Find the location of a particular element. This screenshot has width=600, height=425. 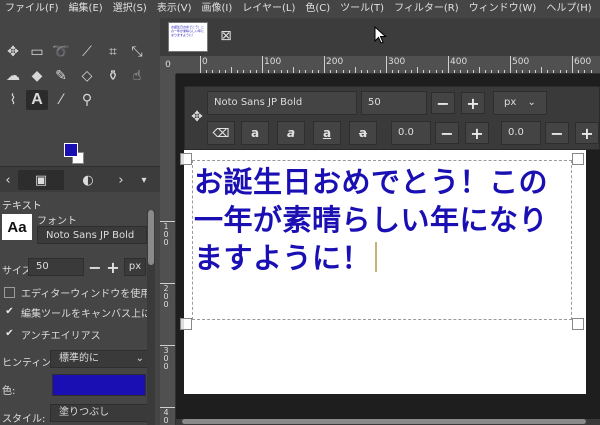

toolbar-font-field: Noto Sans JP Bold is located at coordinates (282, 103).